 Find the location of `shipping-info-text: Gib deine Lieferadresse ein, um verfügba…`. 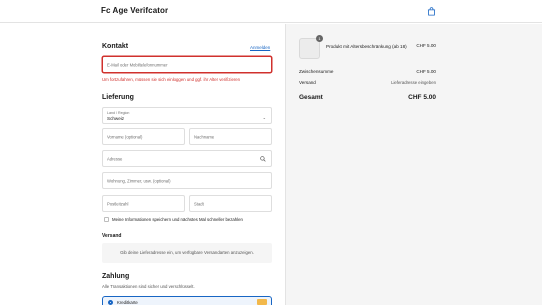

shipping-info-text: Gib deine Lieferadresse ein, um verfügba… is located at coordinates (187, 252).